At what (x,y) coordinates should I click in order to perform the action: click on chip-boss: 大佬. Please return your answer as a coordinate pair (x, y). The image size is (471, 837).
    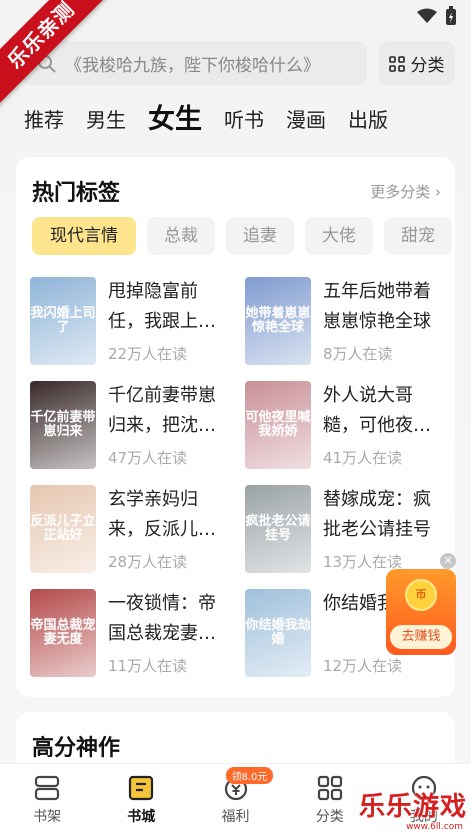
    Looking at the image, I should click on (339, 236).